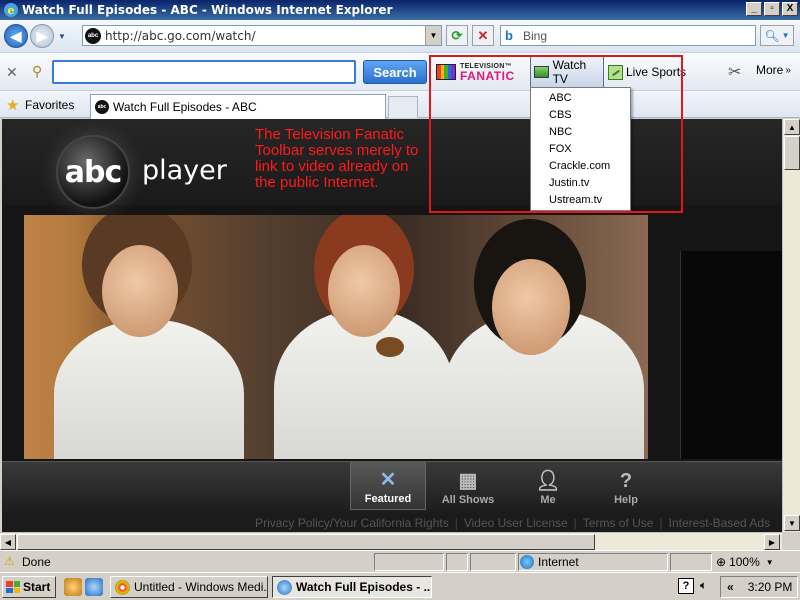 The width and height of the screenshot is (800, 600). Describe the element at coordinates (730, 587) in the screenshot. I see `tray-expand-icon: «` at that location.